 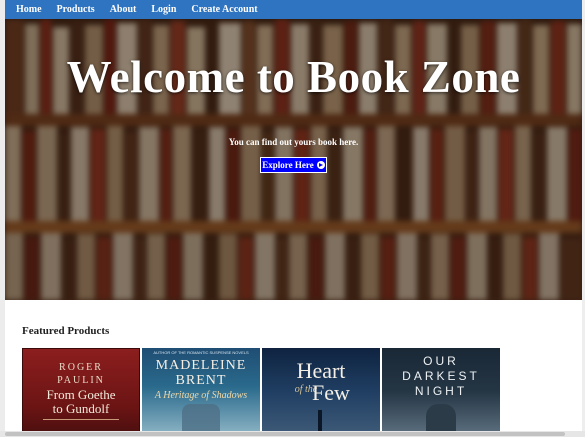 I want to click on book-author-last: BRENT, so click(x=201, y=380).